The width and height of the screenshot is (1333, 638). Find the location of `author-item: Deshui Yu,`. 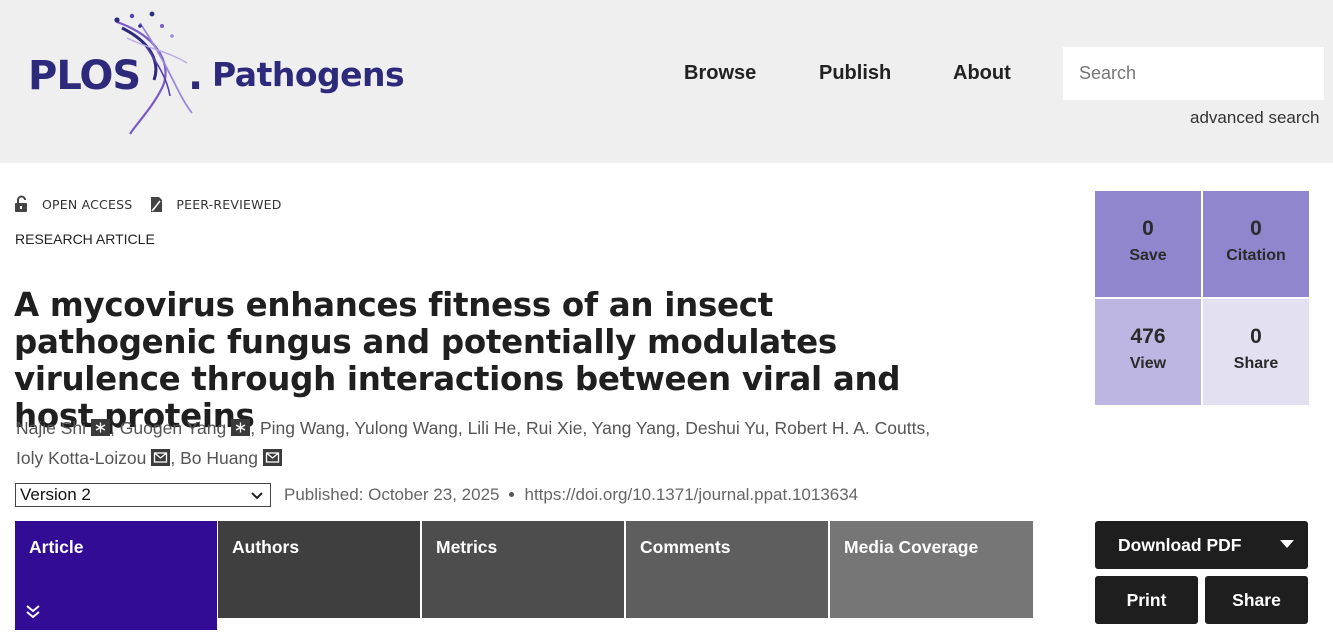

author-item: Deshui Yu, is located at coordinates (727, 428).